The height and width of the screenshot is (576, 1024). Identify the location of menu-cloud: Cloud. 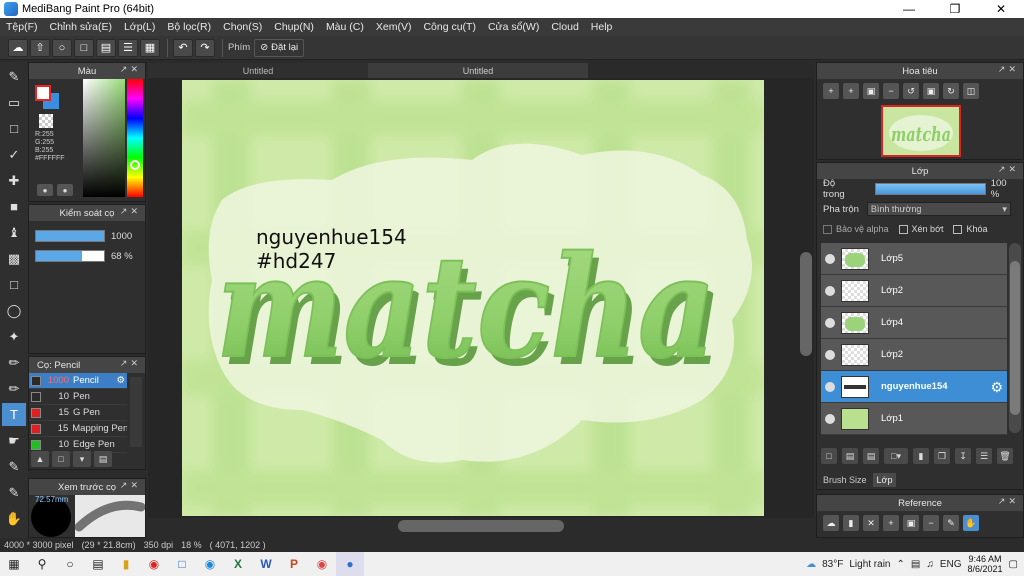
(564, 27).